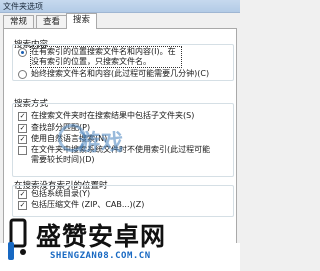 This screenshot has width=320, height=271. What do you see at coordinates (101, 236) in the screenshot?
I see `brand-name: 盛赞安卓网` at bounding box center [101, 236].